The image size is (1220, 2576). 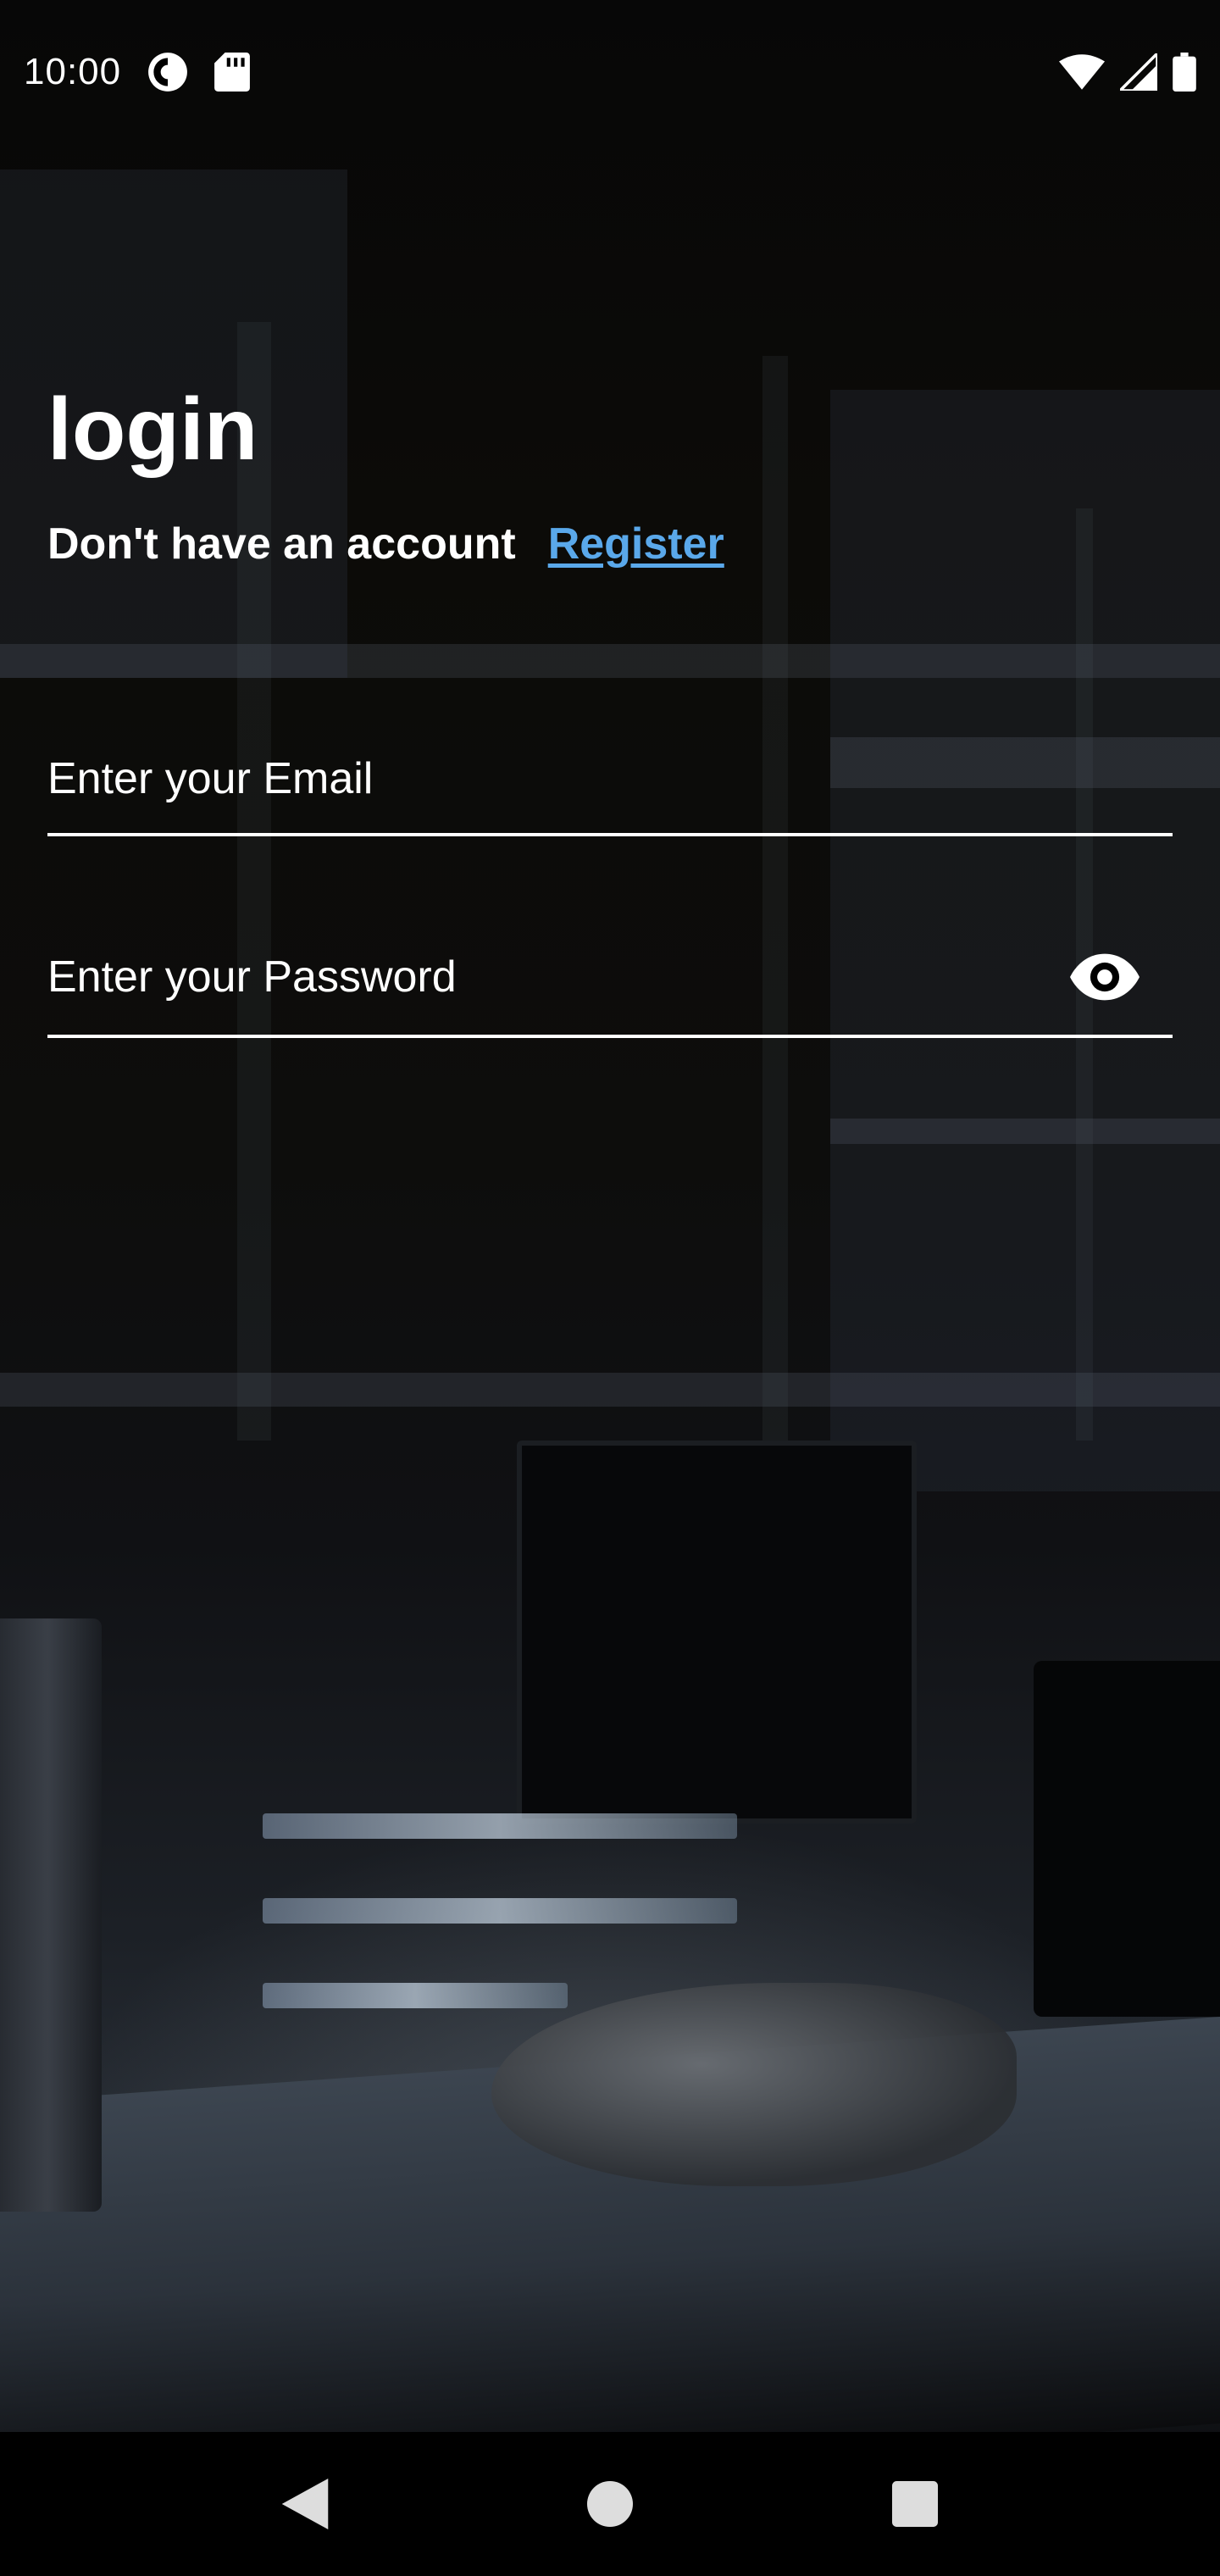 I want to click on screen-record-icon, so click(x=168, y=72).